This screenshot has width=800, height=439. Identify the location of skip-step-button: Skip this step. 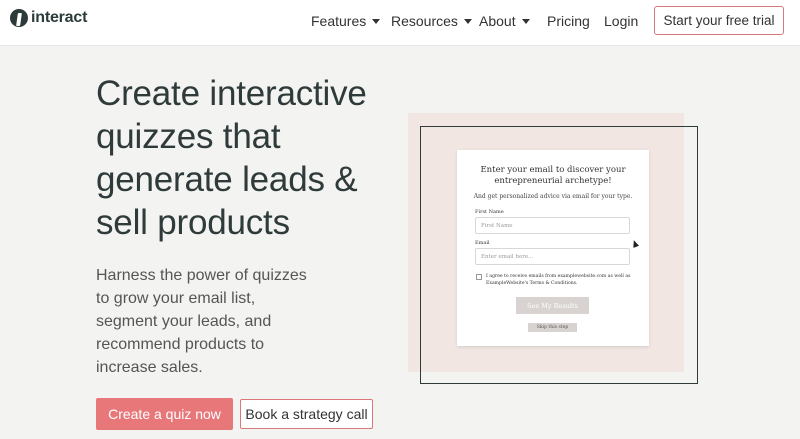
(552, 327).